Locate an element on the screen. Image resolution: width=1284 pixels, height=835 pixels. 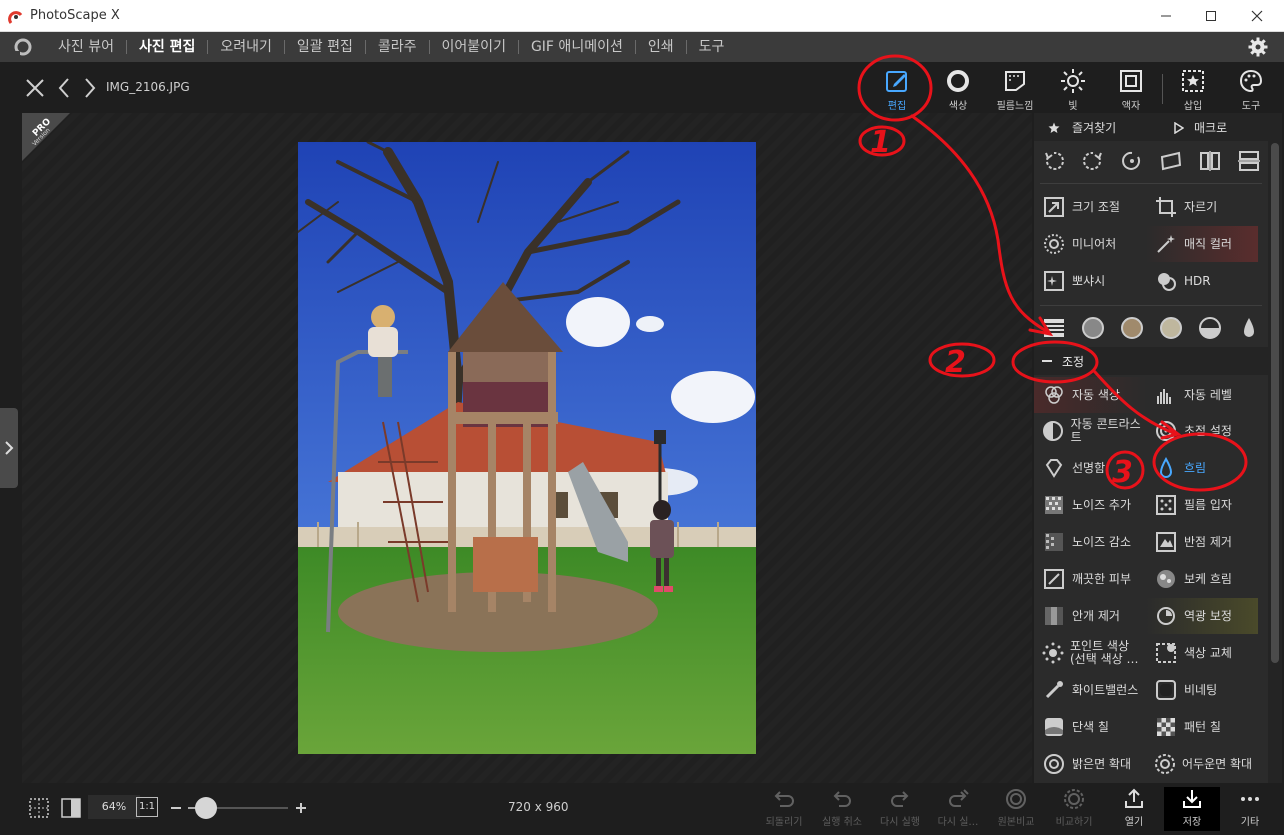
undo-label: 실행 취소 is located at coordinates (842, 822).